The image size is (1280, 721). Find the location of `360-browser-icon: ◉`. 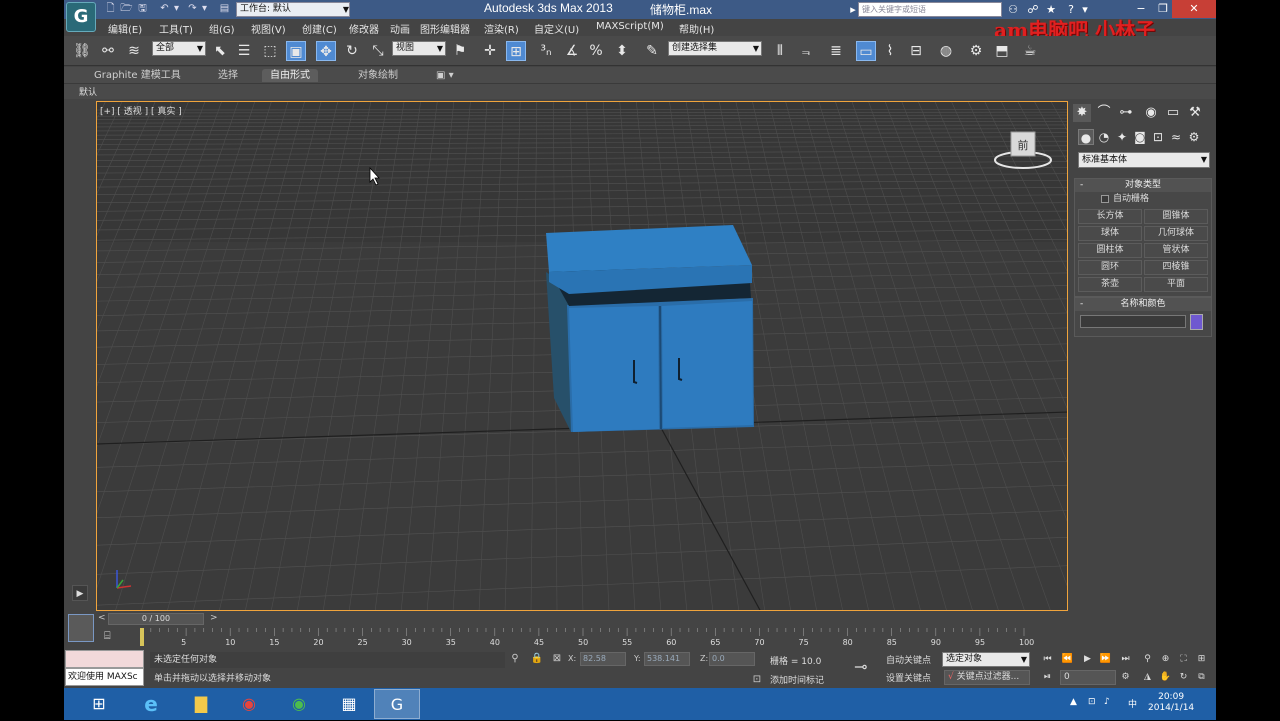

360-browser-icon: ◉ is located at coordinates (299, 704).